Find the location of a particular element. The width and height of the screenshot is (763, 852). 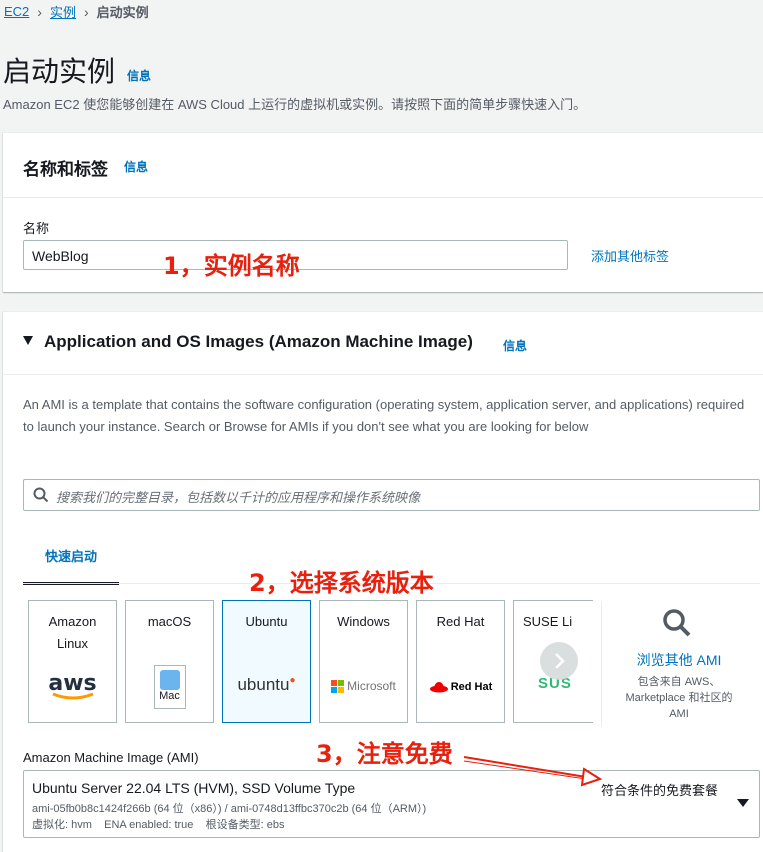

name-tags-title: 名称和标签 is located at coordinates (65, 169).